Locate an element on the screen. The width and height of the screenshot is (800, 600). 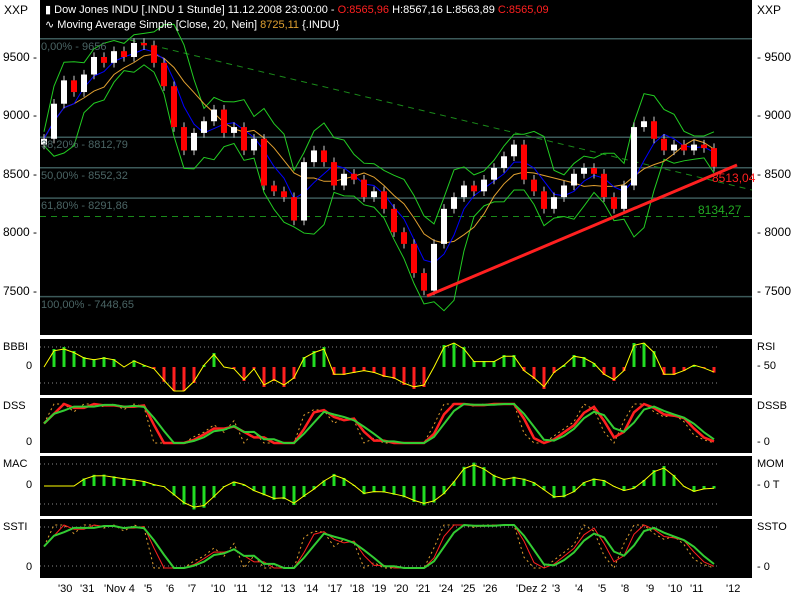
x-tick-label: '9 is located at coordinates (650, 589).